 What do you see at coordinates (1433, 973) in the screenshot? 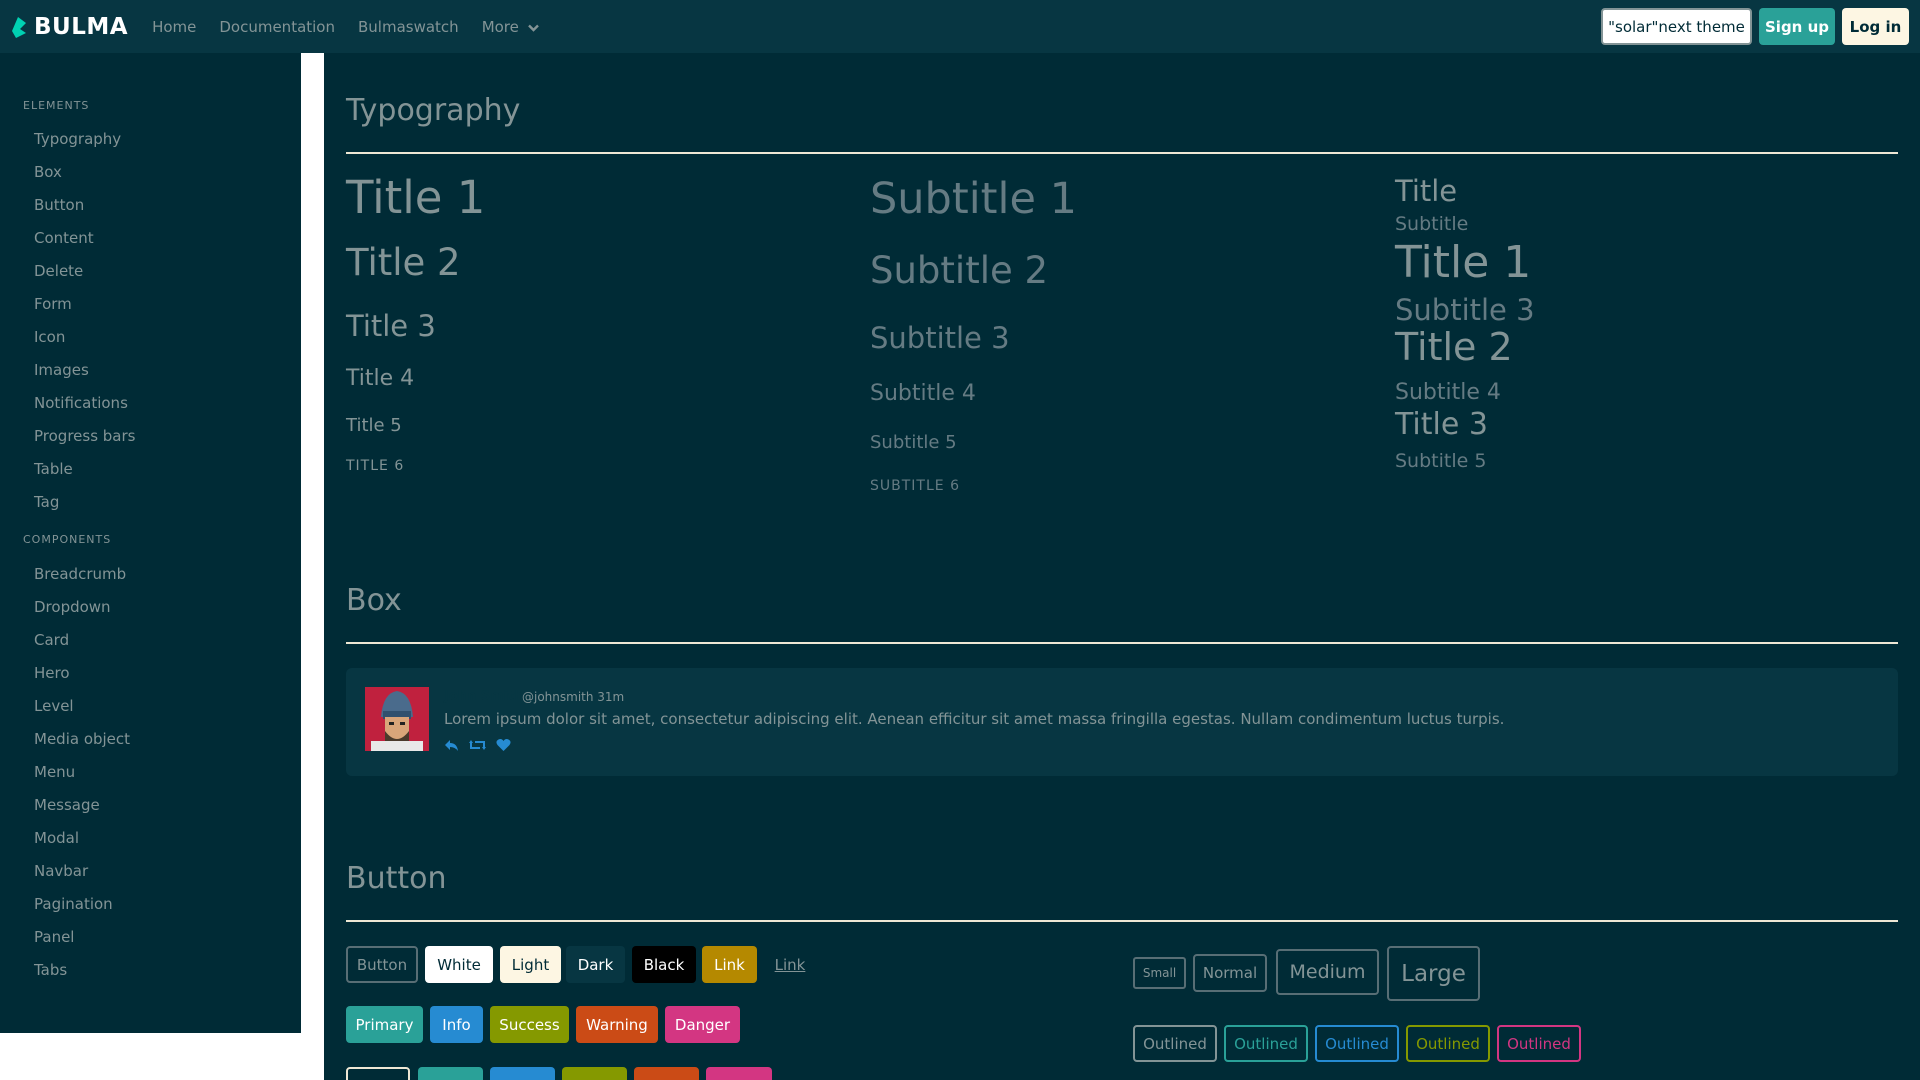
I see `button-large: Large` at bounding box center [1433, 973].